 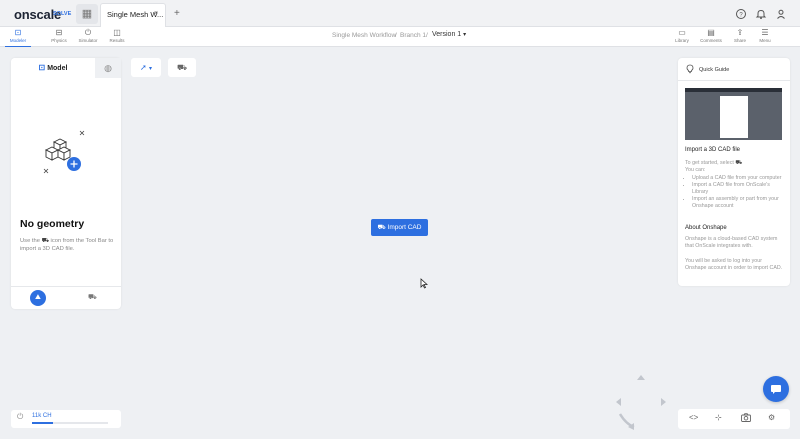 I want to click on tool-share: ⇪ Share, so click(x=740, y=37).